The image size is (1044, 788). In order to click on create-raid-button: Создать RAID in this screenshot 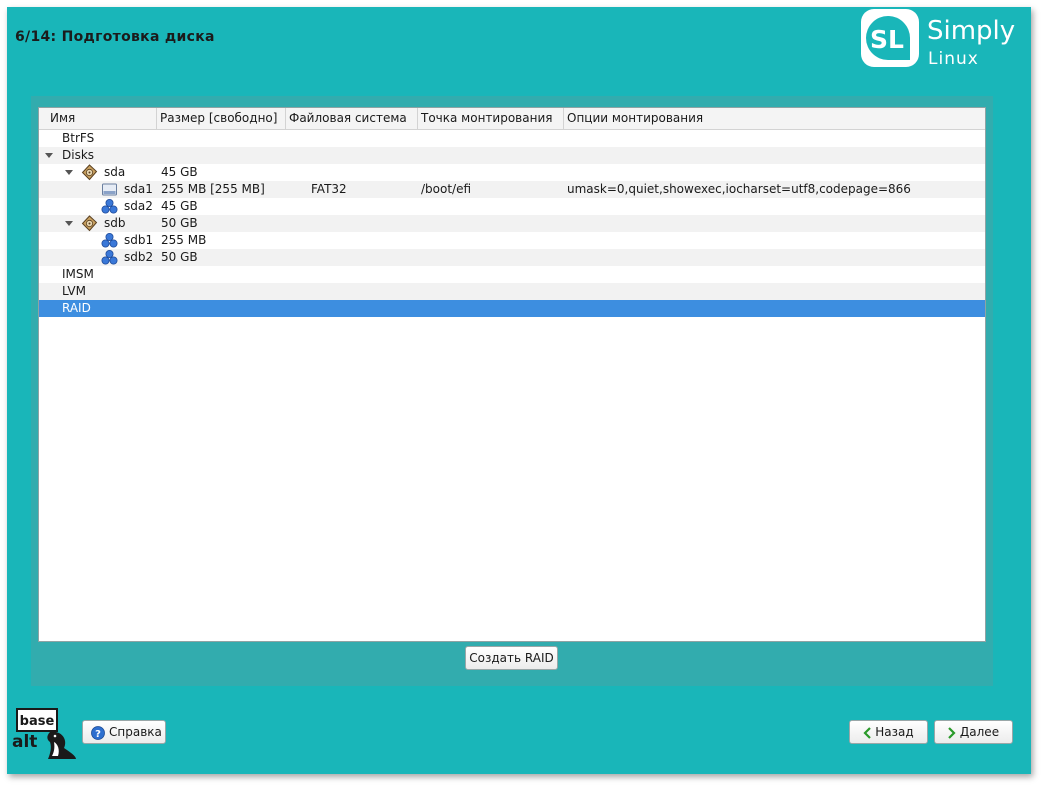, I will do `click(511, 658)`.